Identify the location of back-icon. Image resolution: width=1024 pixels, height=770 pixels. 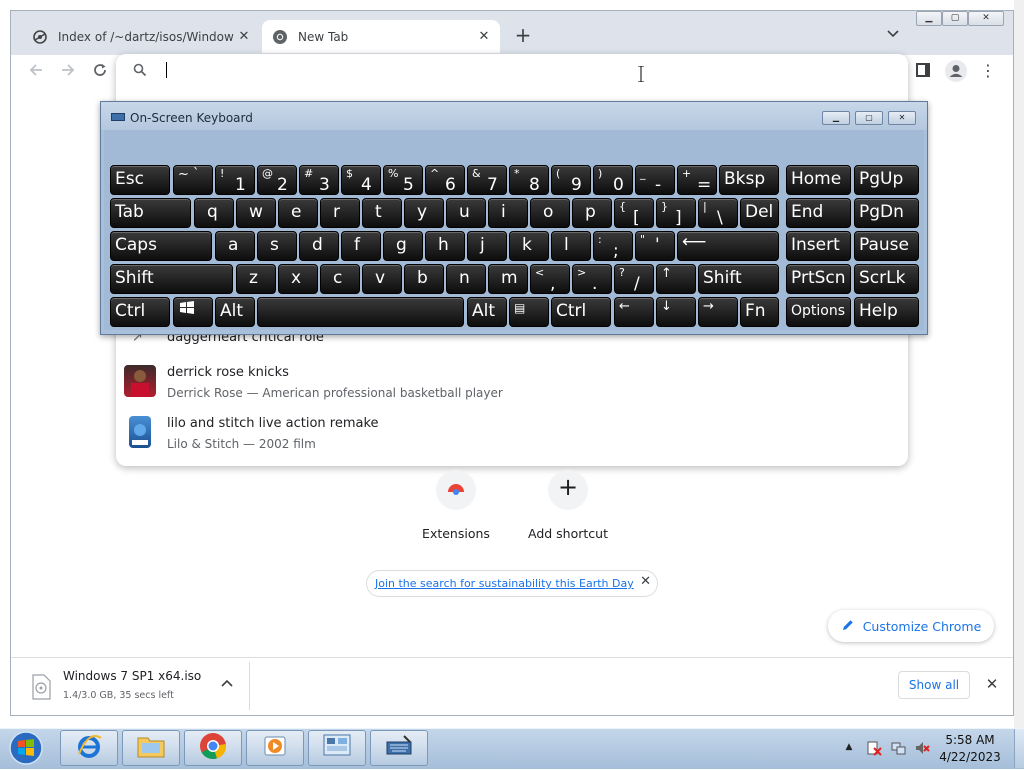
(36, 72).